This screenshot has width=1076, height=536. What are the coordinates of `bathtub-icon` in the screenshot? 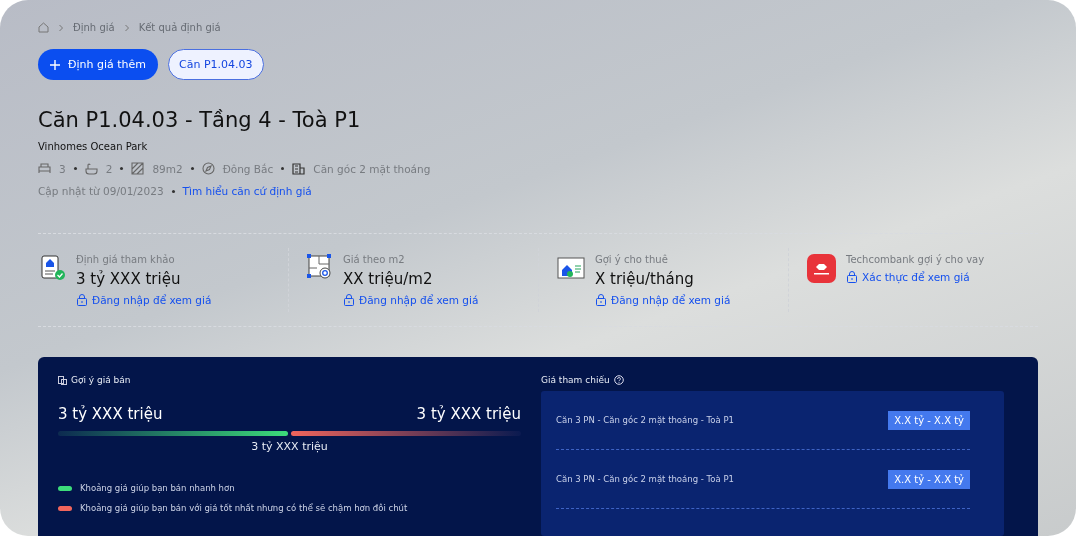 It's located at (91, 168).